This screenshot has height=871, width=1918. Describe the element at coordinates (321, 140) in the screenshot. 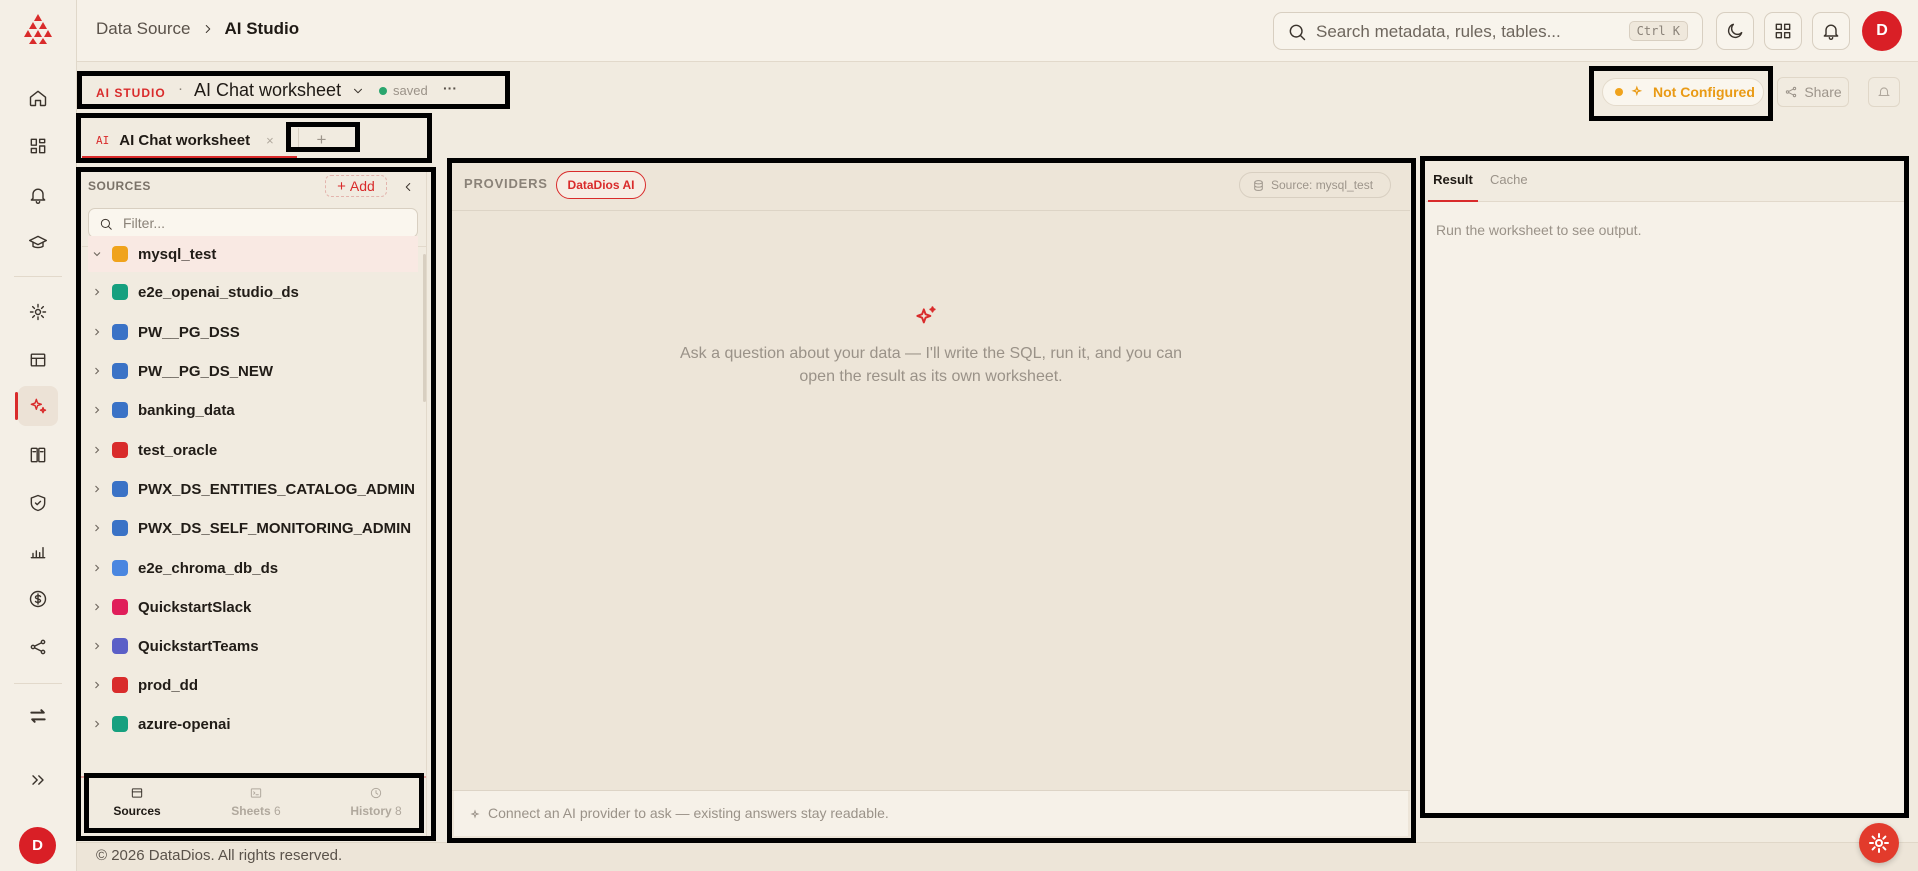

I see `add-tab-button: +` at that location.